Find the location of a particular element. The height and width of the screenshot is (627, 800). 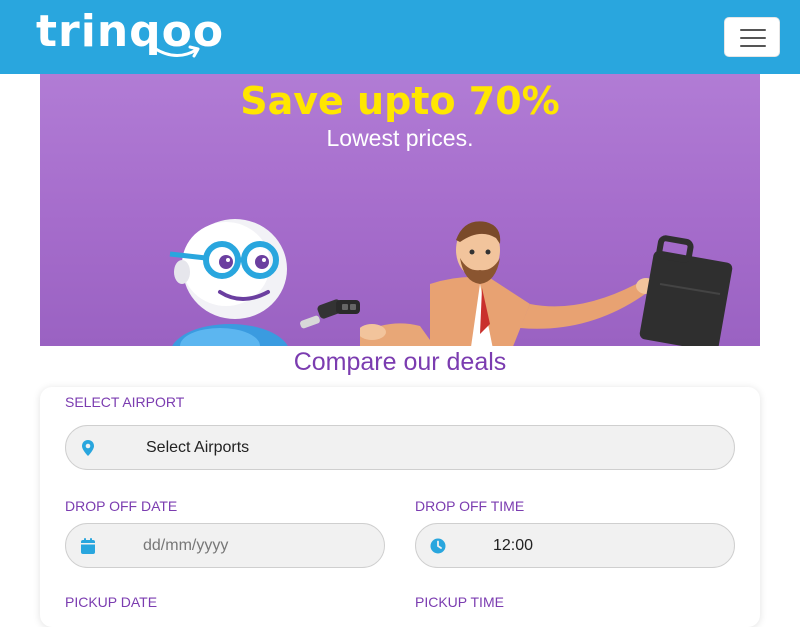

pickup-date-label: PICKUP DATE is located at coordinates (111, 602).